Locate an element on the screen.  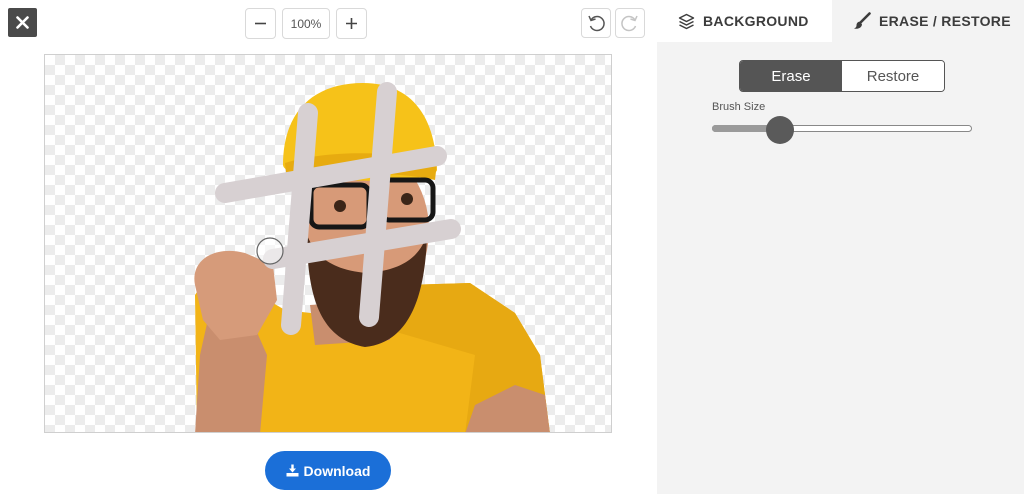
redo-icon is located at coordinates (629, 23).